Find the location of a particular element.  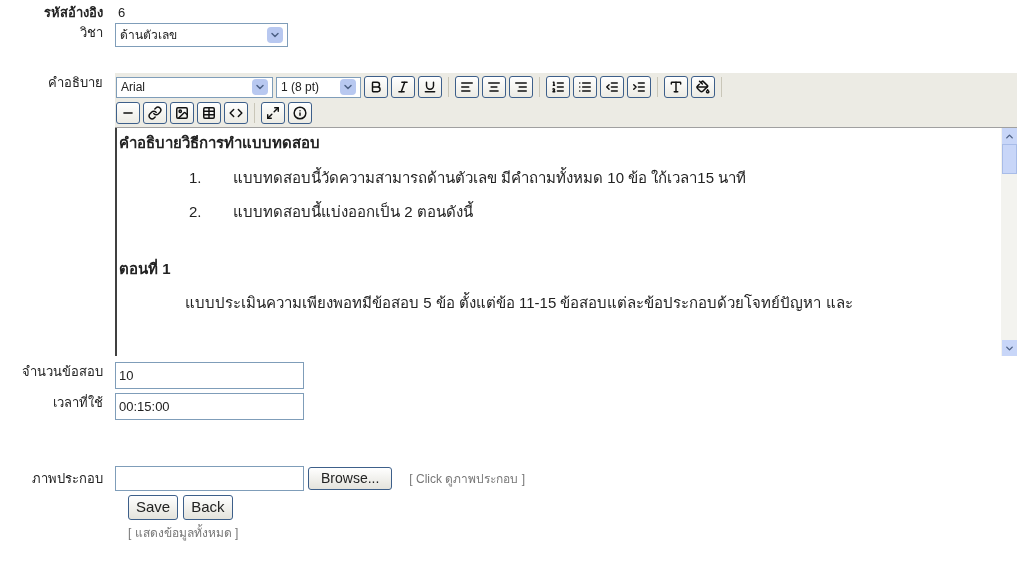

align-left-icon is located at coordinates (467, 87).